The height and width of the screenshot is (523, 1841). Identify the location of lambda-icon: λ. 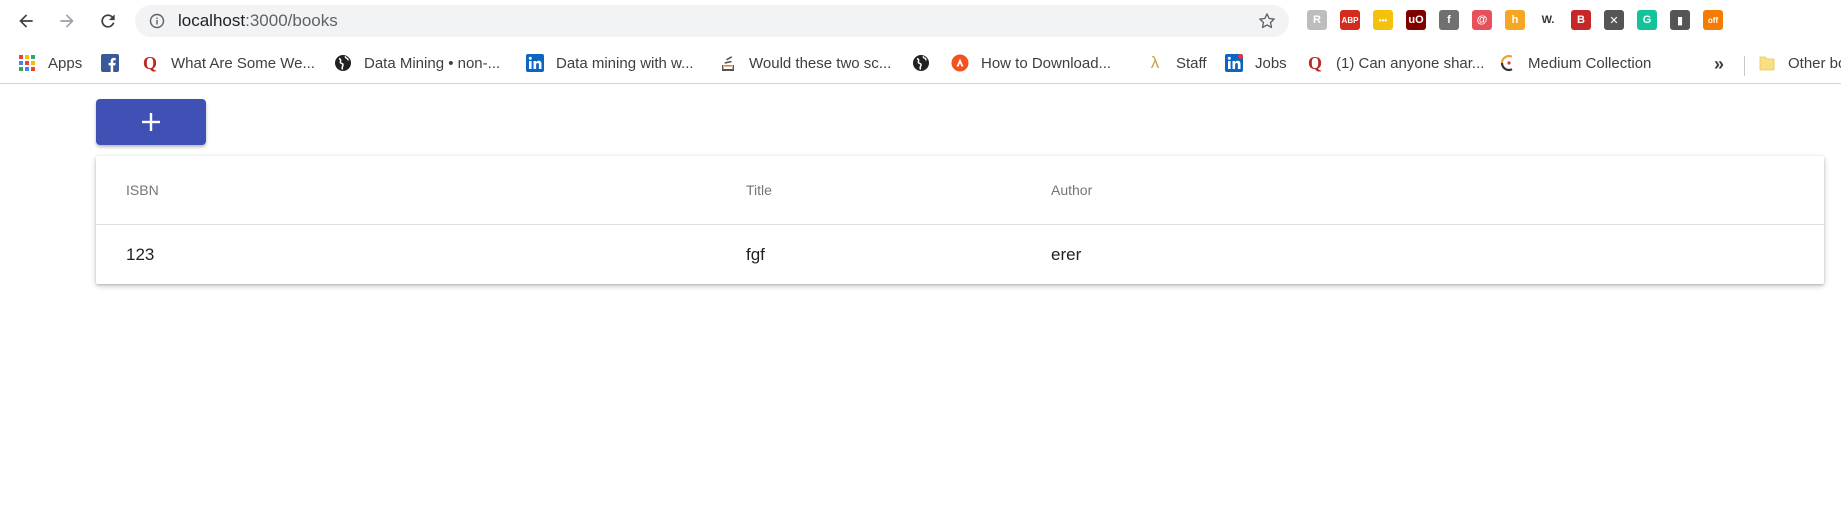
(1155, 62).